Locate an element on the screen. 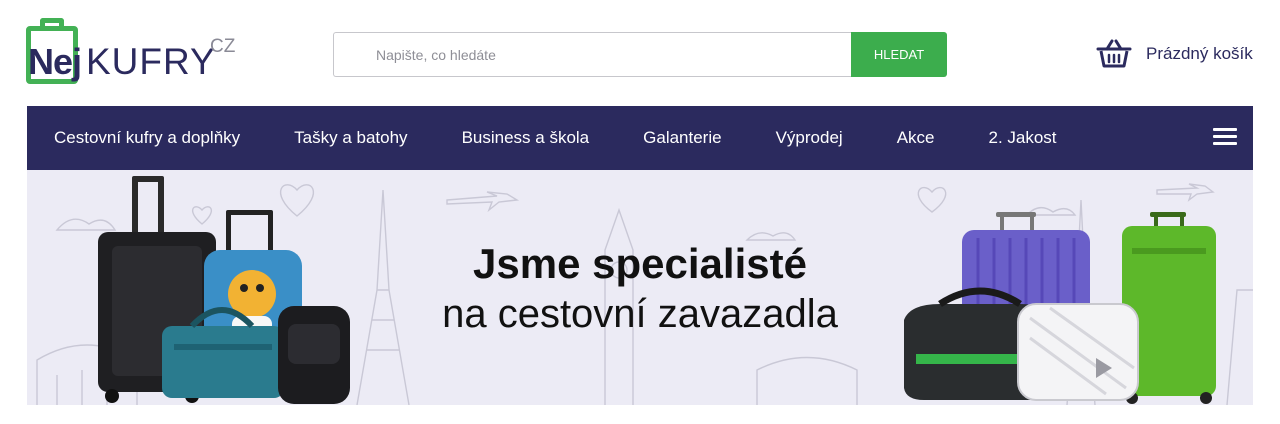 The image size is (1280, 424). site-logo: Nej KUFRY CZ is located at coordinates (136, 53).